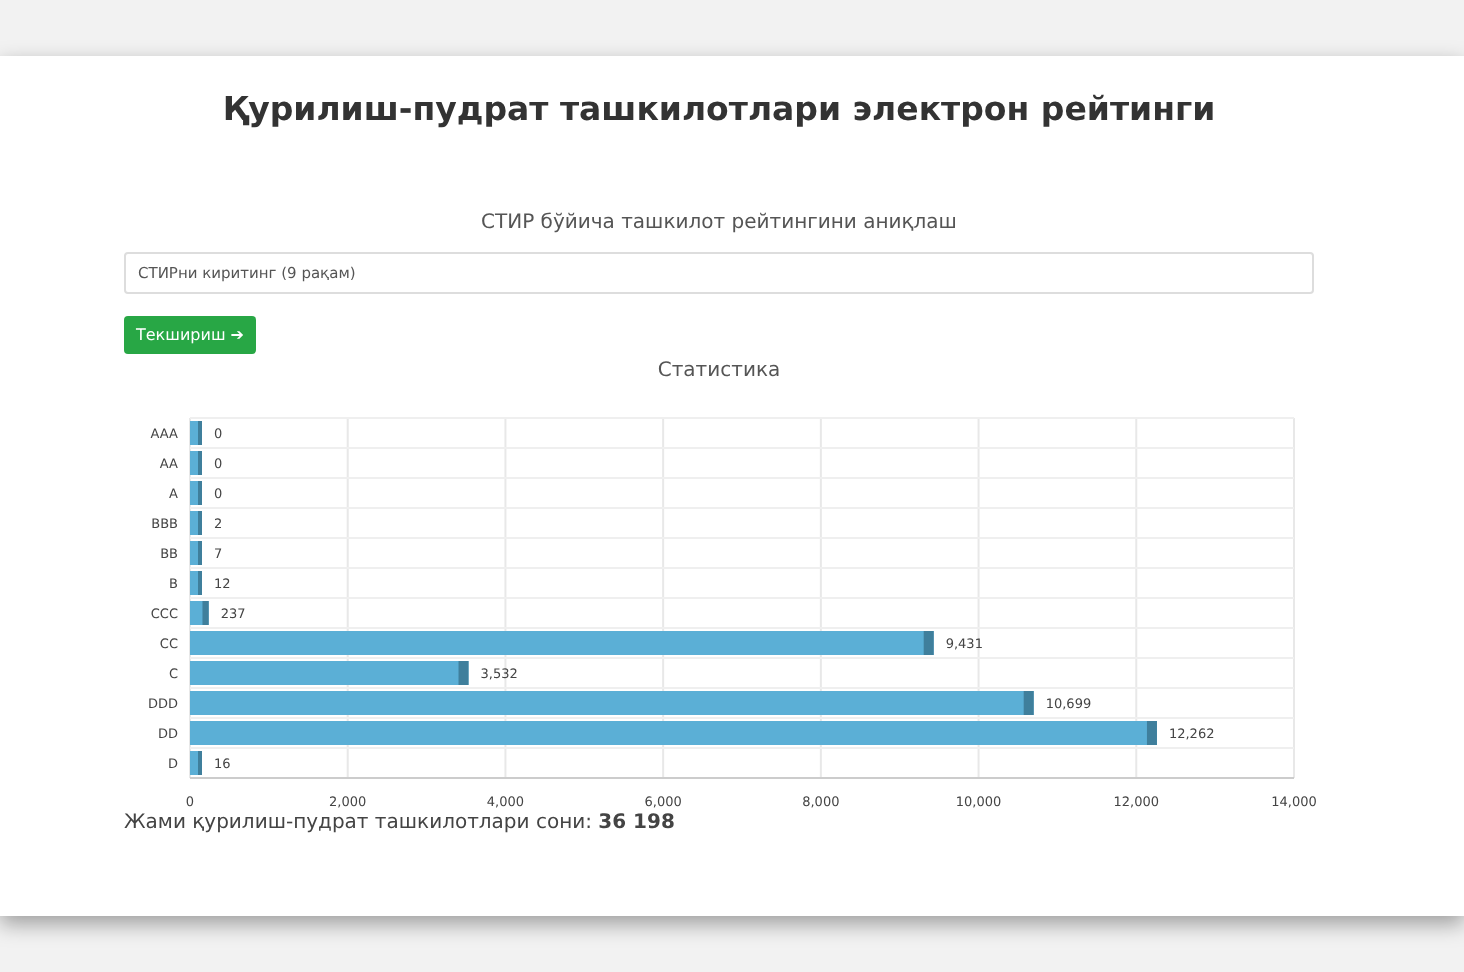 The image size is (1464, 972). What do you see at coordinates (399, 823) in the screenshot?
I see `total-count-text: Жами қурилиш-пудрат ташкилотлари сони: 36 198` at bounding box center [399, 823].